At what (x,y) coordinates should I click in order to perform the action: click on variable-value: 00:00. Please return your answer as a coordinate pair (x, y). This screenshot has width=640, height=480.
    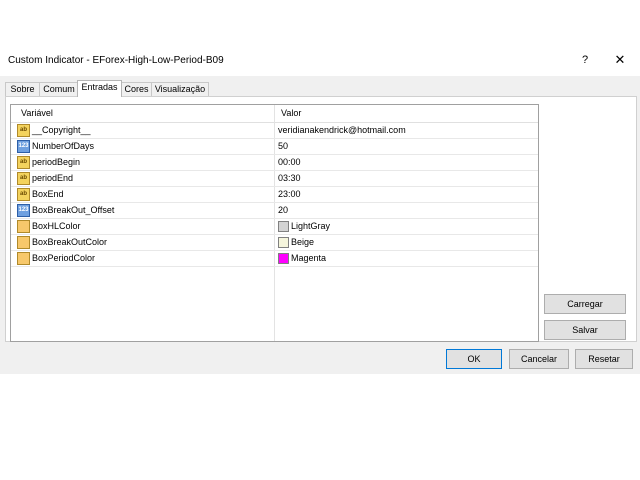
    Looking at the image, I should click on (289, 162).